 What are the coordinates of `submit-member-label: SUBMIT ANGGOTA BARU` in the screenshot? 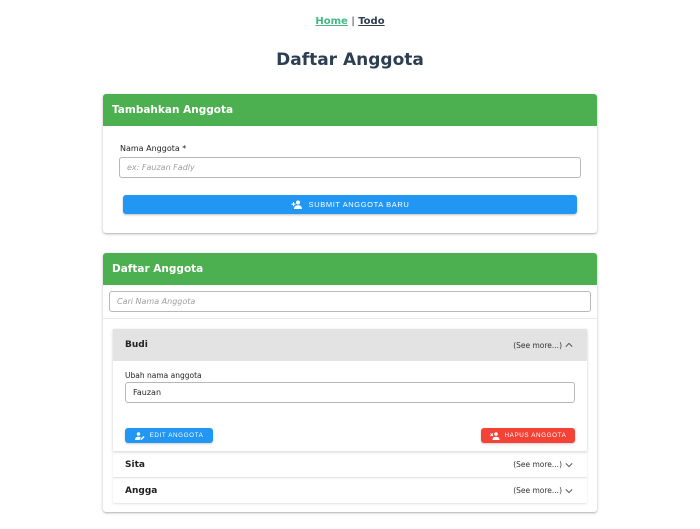 It's located at (359, 204).